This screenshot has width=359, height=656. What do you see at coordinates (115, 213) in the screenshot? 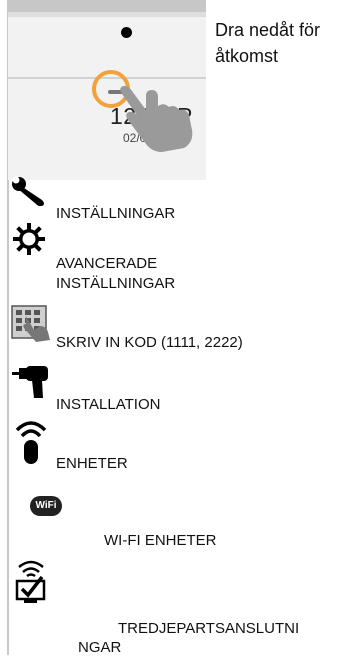
I see `menu-item-settings: INSTÄLLNINGAR` at bounding box center [115, 213].